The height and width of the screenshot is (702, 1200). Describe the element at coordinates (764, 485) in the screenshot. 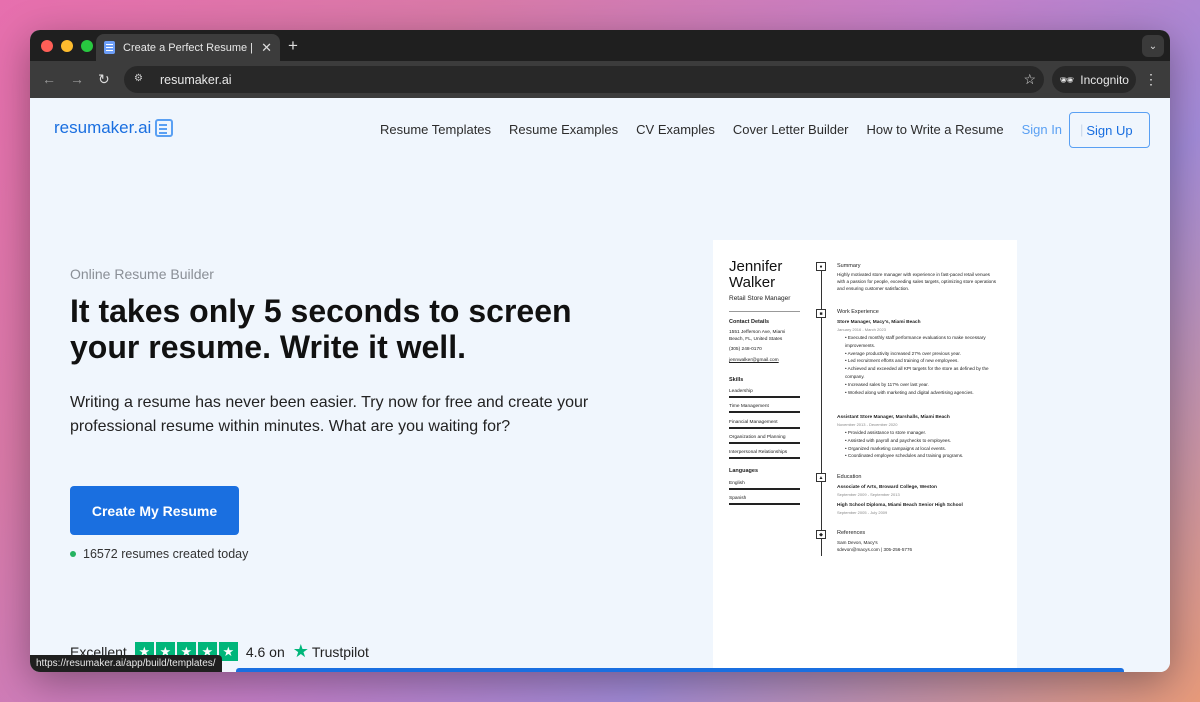

I see `resume-language: English` at that location.